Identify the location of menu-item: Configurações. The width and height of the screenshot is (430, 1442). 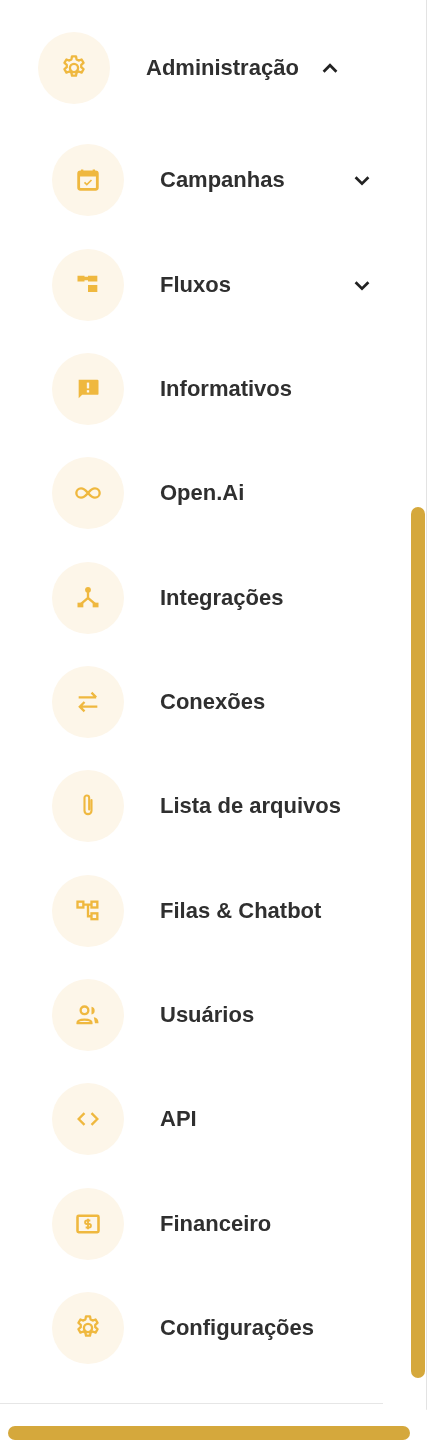
(215, 1328).